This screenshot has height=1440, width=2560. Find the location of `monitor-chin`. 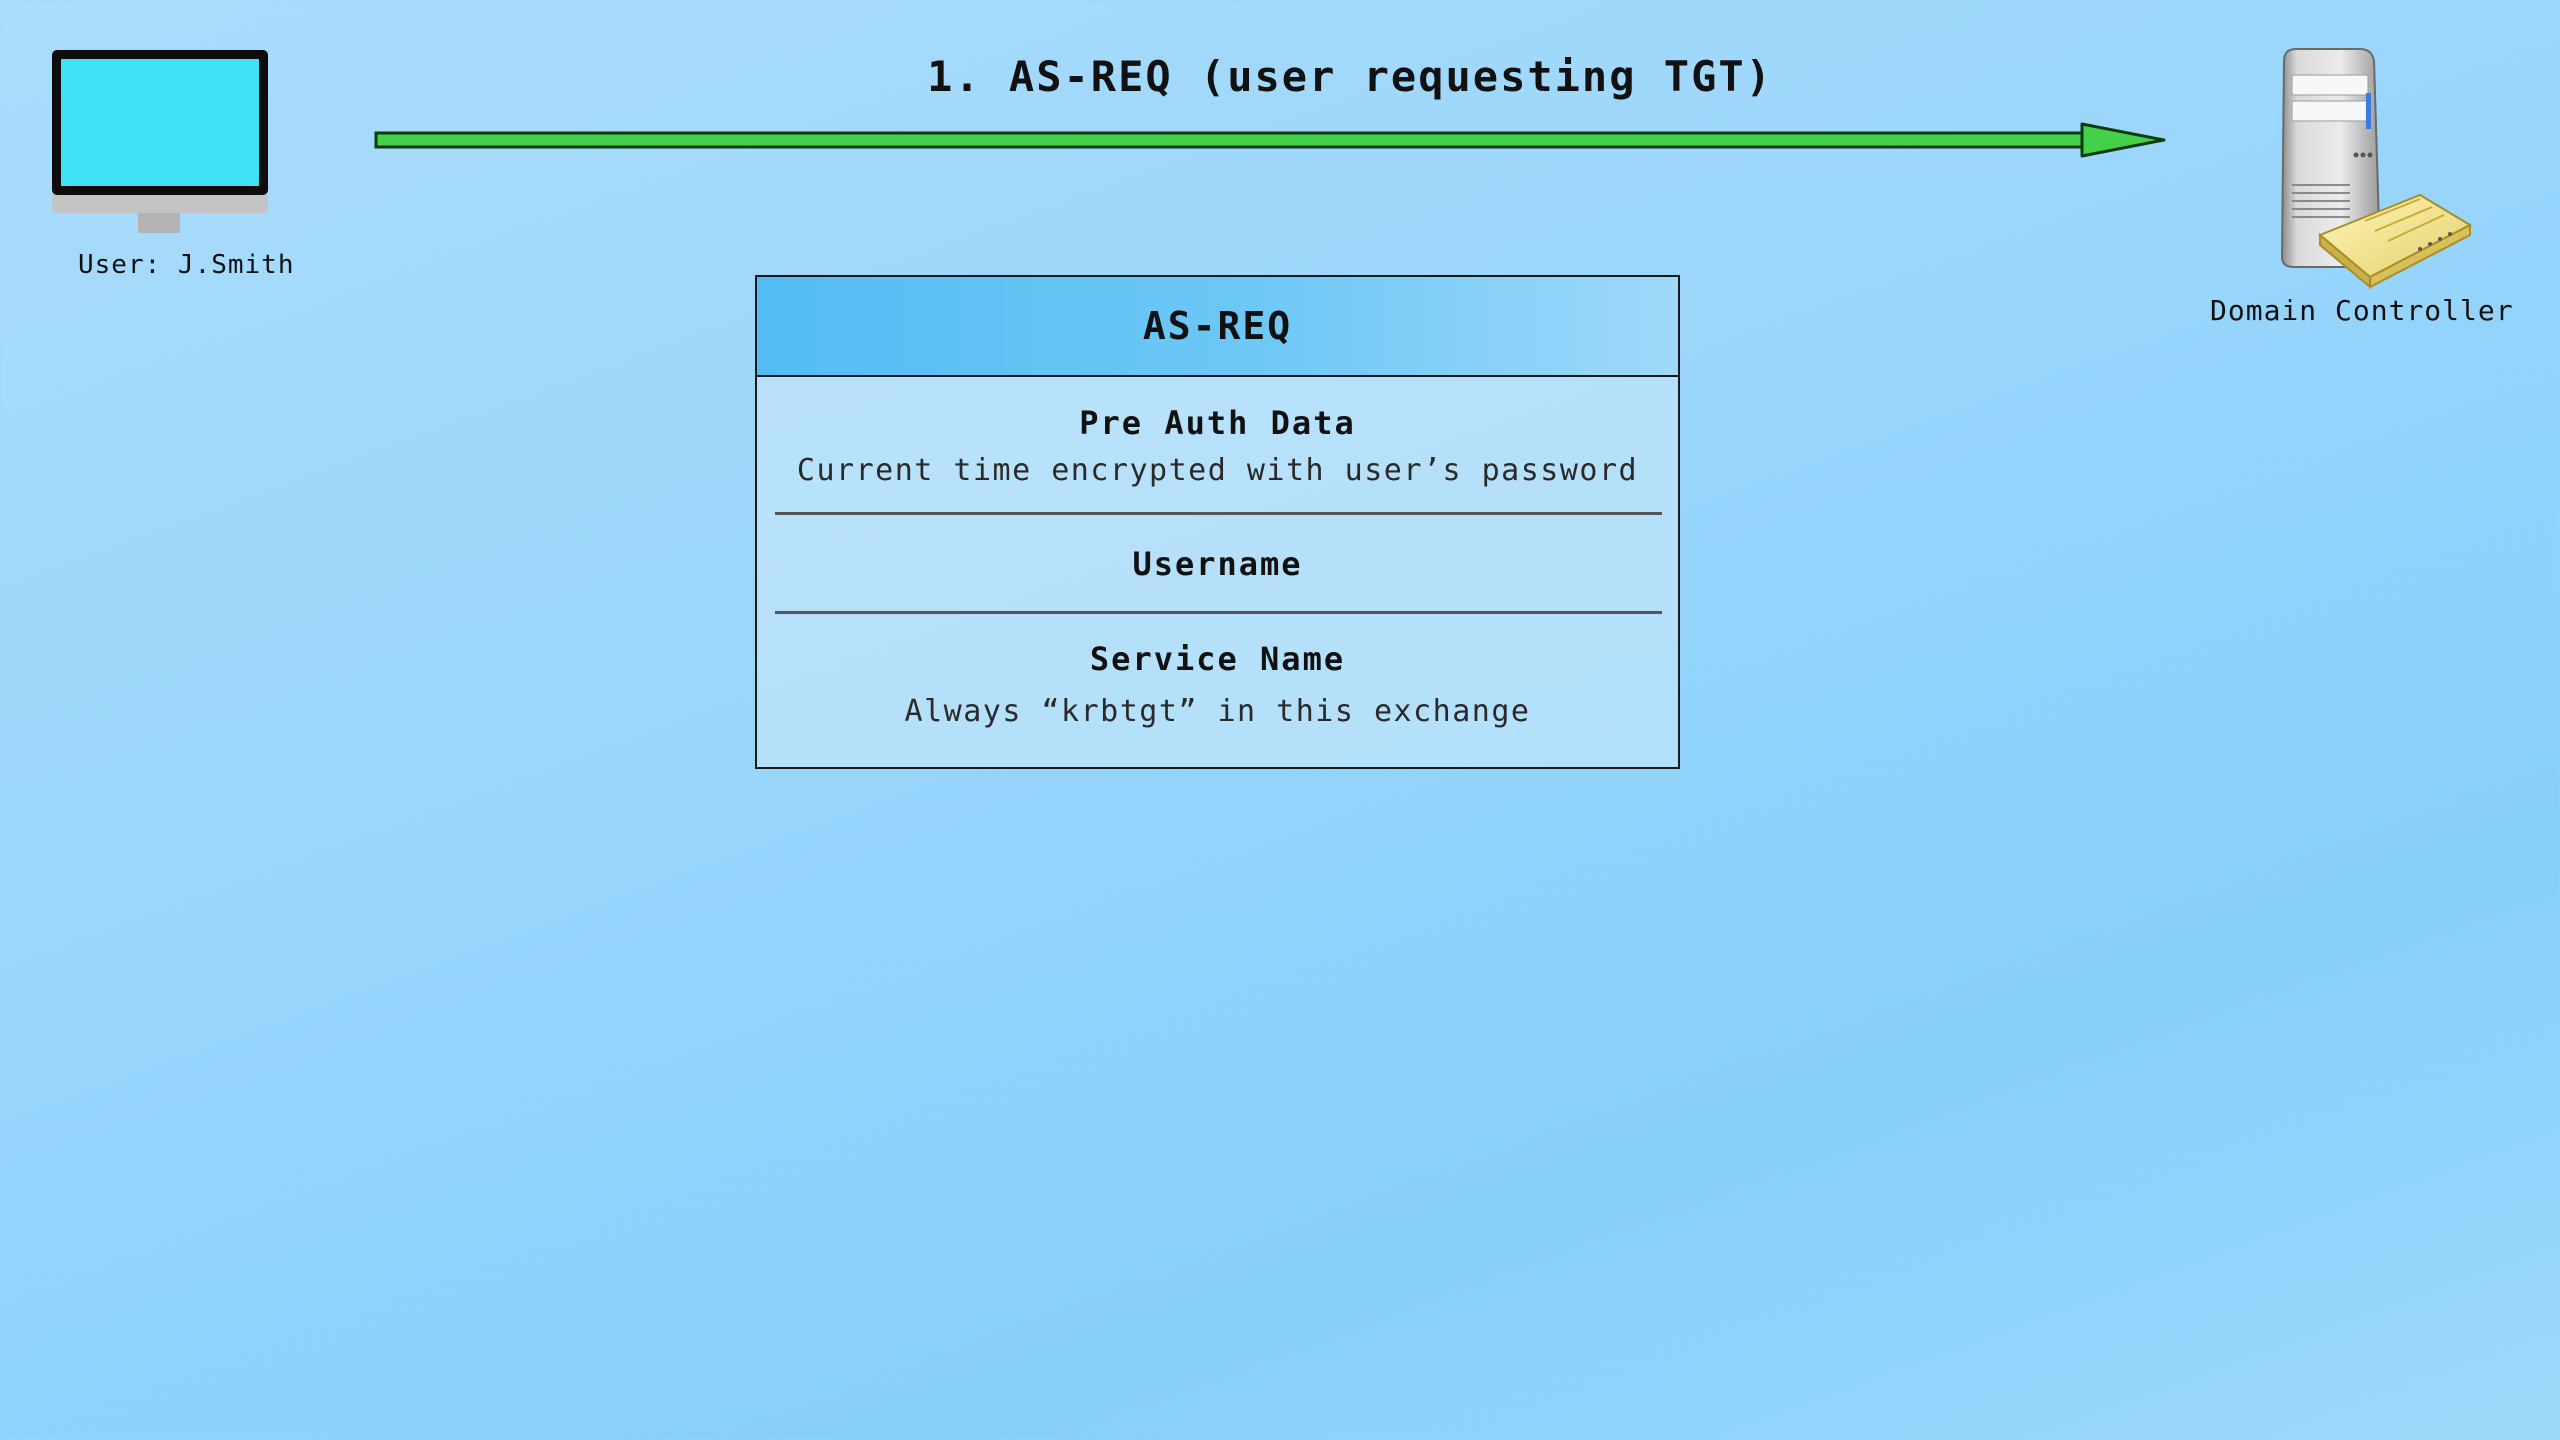

monitor-chin is located at coordinates (160, 204).